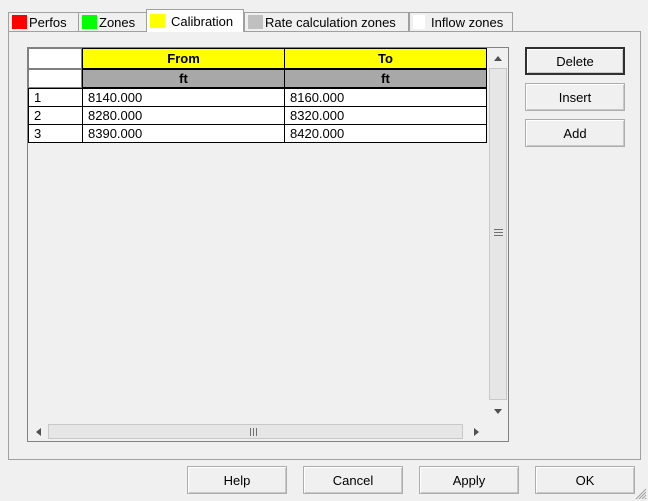  I want to click on tab-label: Perfos, so click(48, 22).